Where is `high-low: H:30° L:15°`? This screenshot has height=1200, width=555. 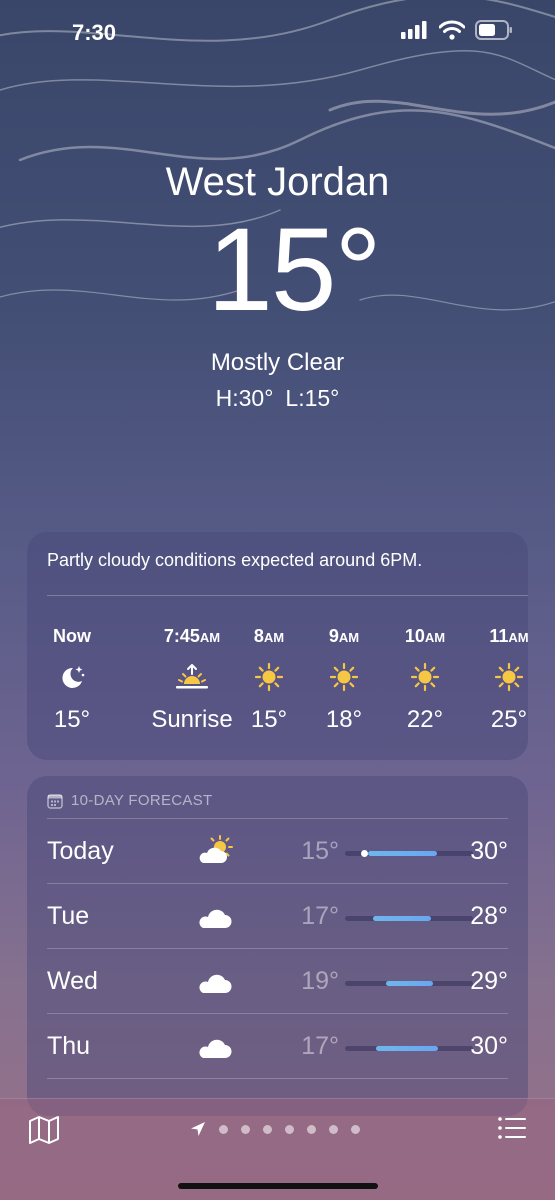 high-low: H:30° L:15° is located at coordinates (277, 398).